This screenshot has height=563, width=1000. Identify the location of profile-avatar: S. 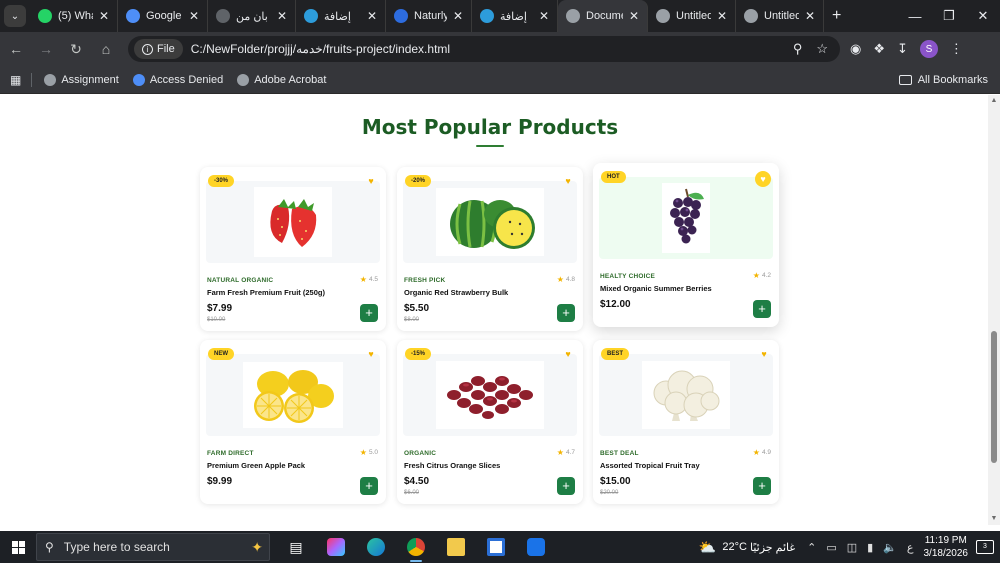
(928, 49).